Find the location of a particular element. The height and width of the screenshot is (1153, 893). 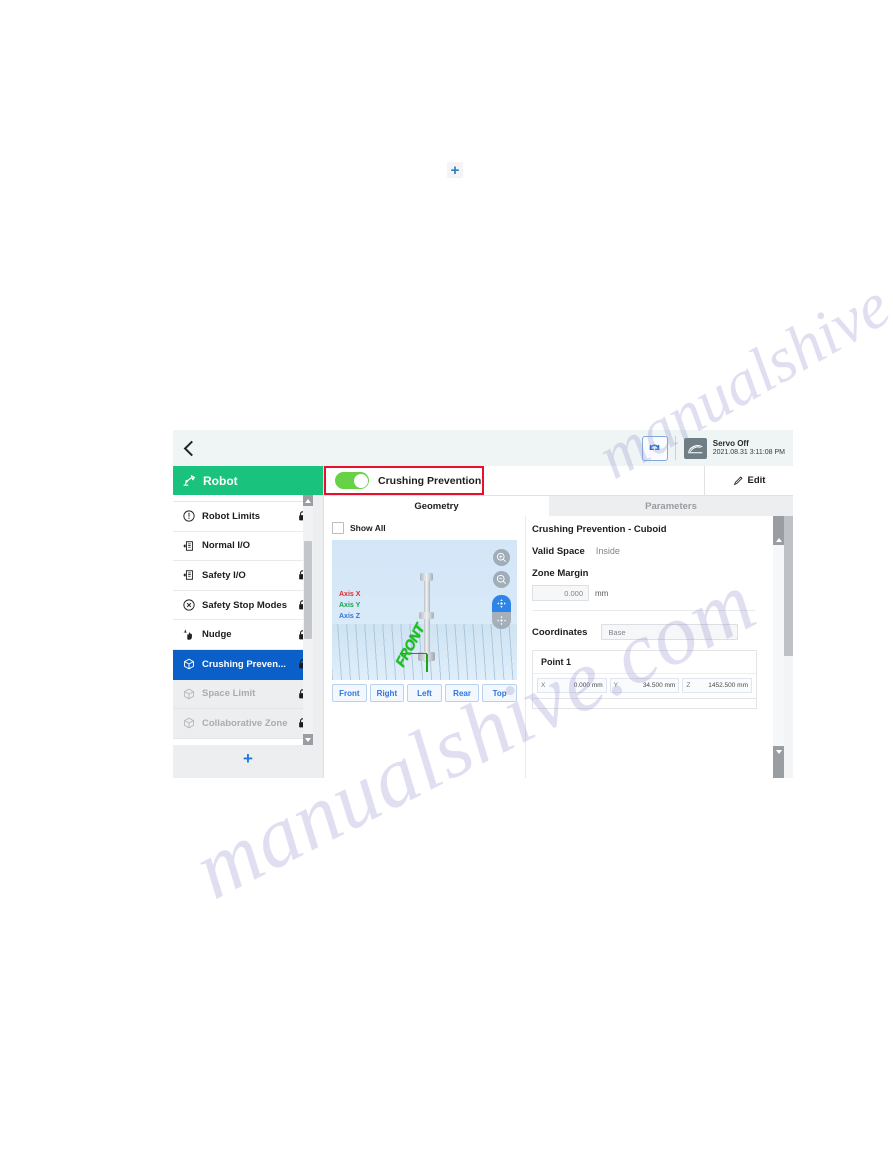

view-button-front: Front is located at coordinates (349, 693).